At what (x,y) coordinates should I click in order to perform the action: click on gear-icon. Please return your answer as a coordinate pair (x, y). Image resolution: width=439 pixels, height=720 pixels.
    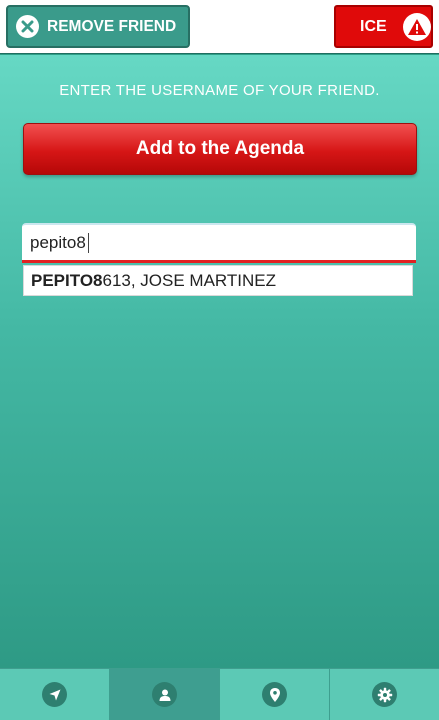
    Looking at the image, I should click on (384, 694).